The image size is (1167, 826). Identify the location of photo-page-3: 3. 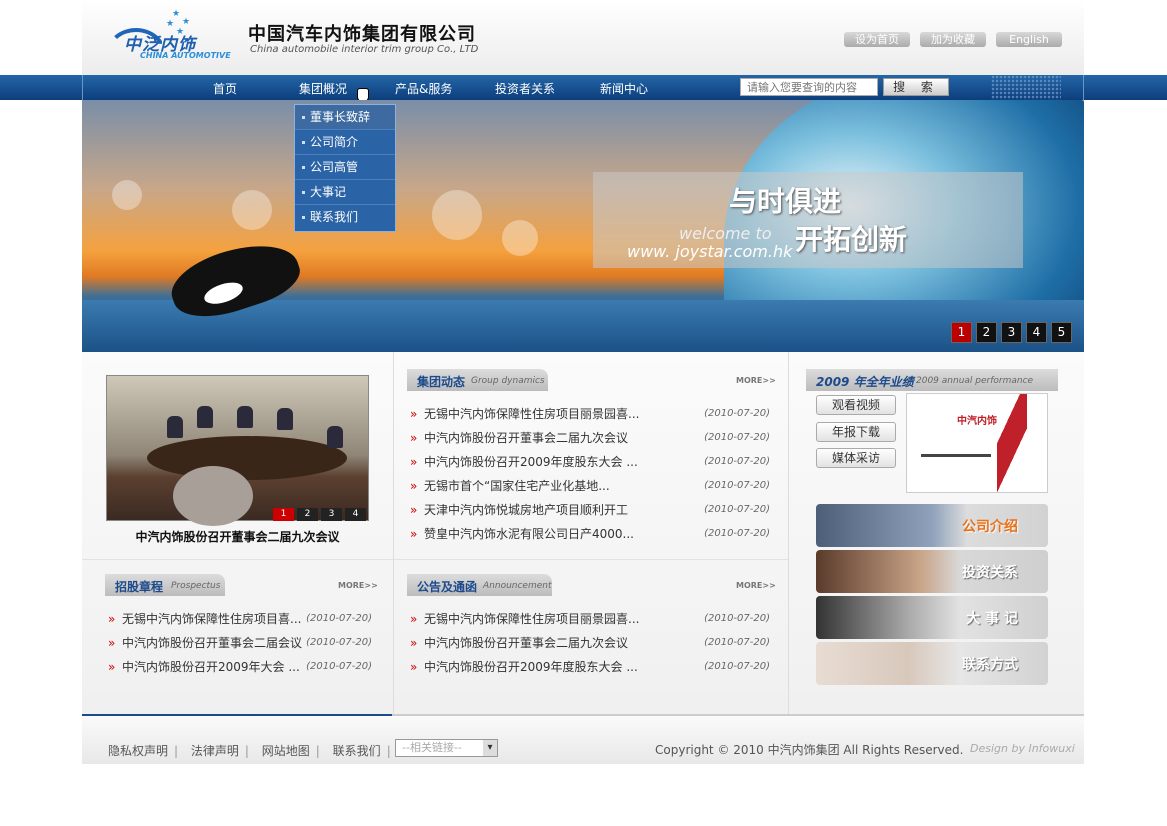
(331, 514).